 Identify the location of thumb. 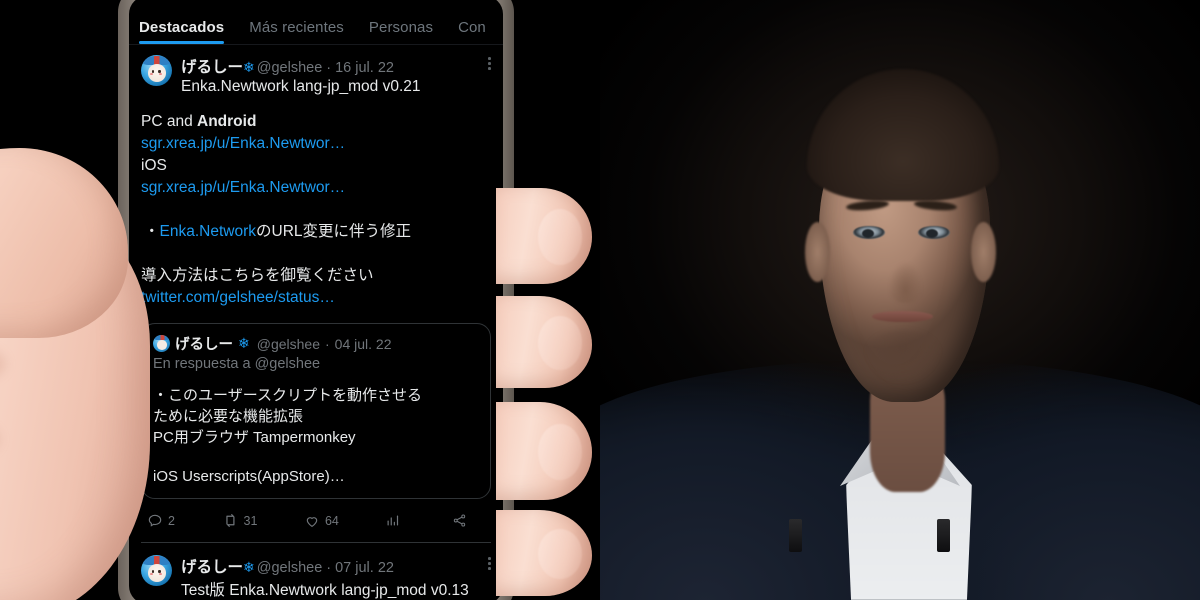
(64, 243).